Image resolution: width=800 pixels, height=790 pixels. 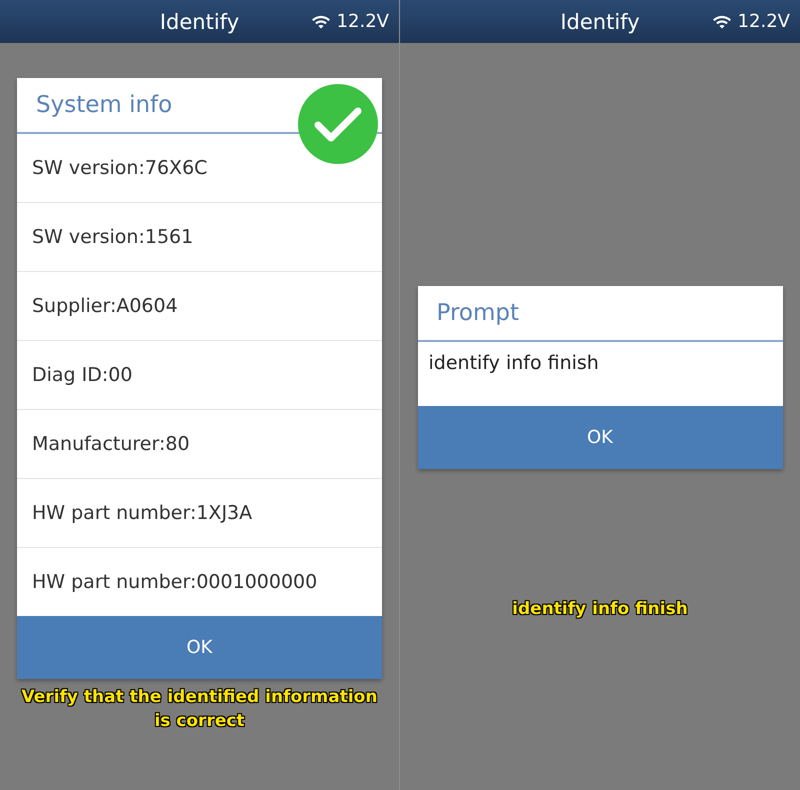 I want to click on info-row: HW part number:1XJ3A, so click(x=199, y=513).